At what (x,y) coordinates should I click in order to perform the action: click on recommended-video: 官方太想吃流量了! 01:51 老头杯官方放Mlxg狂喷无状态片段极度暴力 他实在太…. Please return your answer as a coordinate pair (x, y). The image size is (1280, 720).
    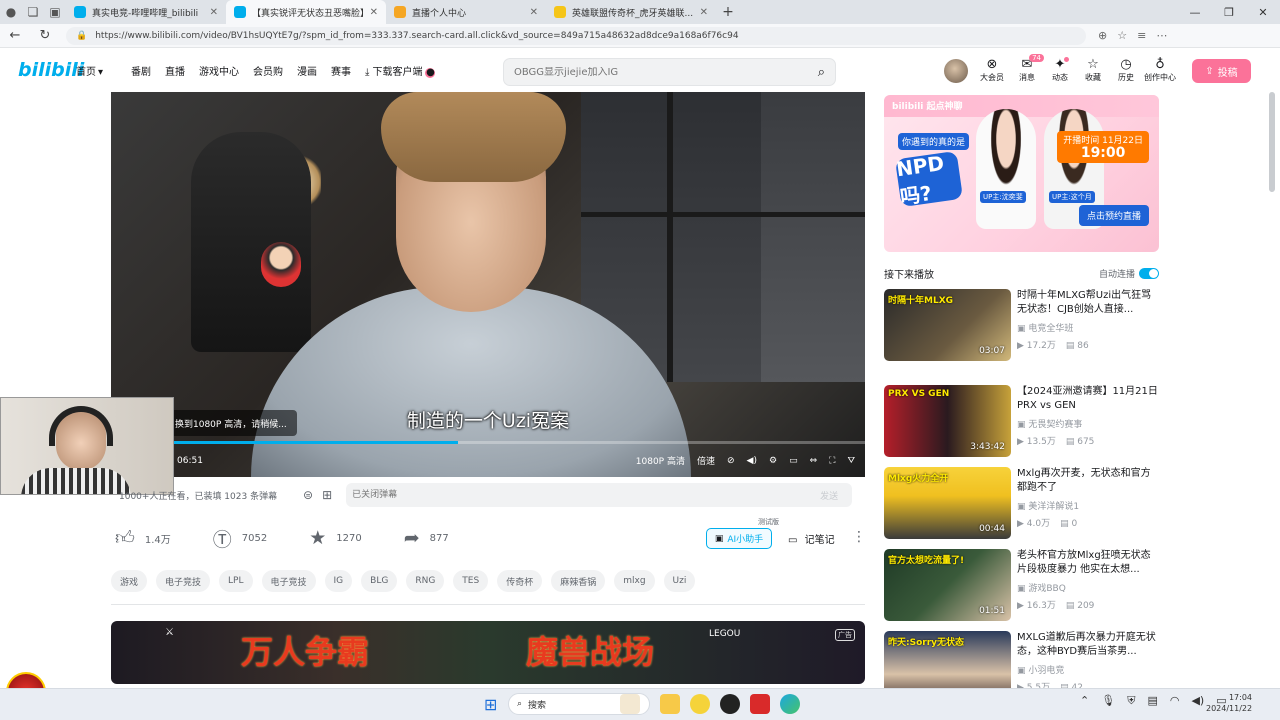
    Looking at the image, I should click on (1021, 585).